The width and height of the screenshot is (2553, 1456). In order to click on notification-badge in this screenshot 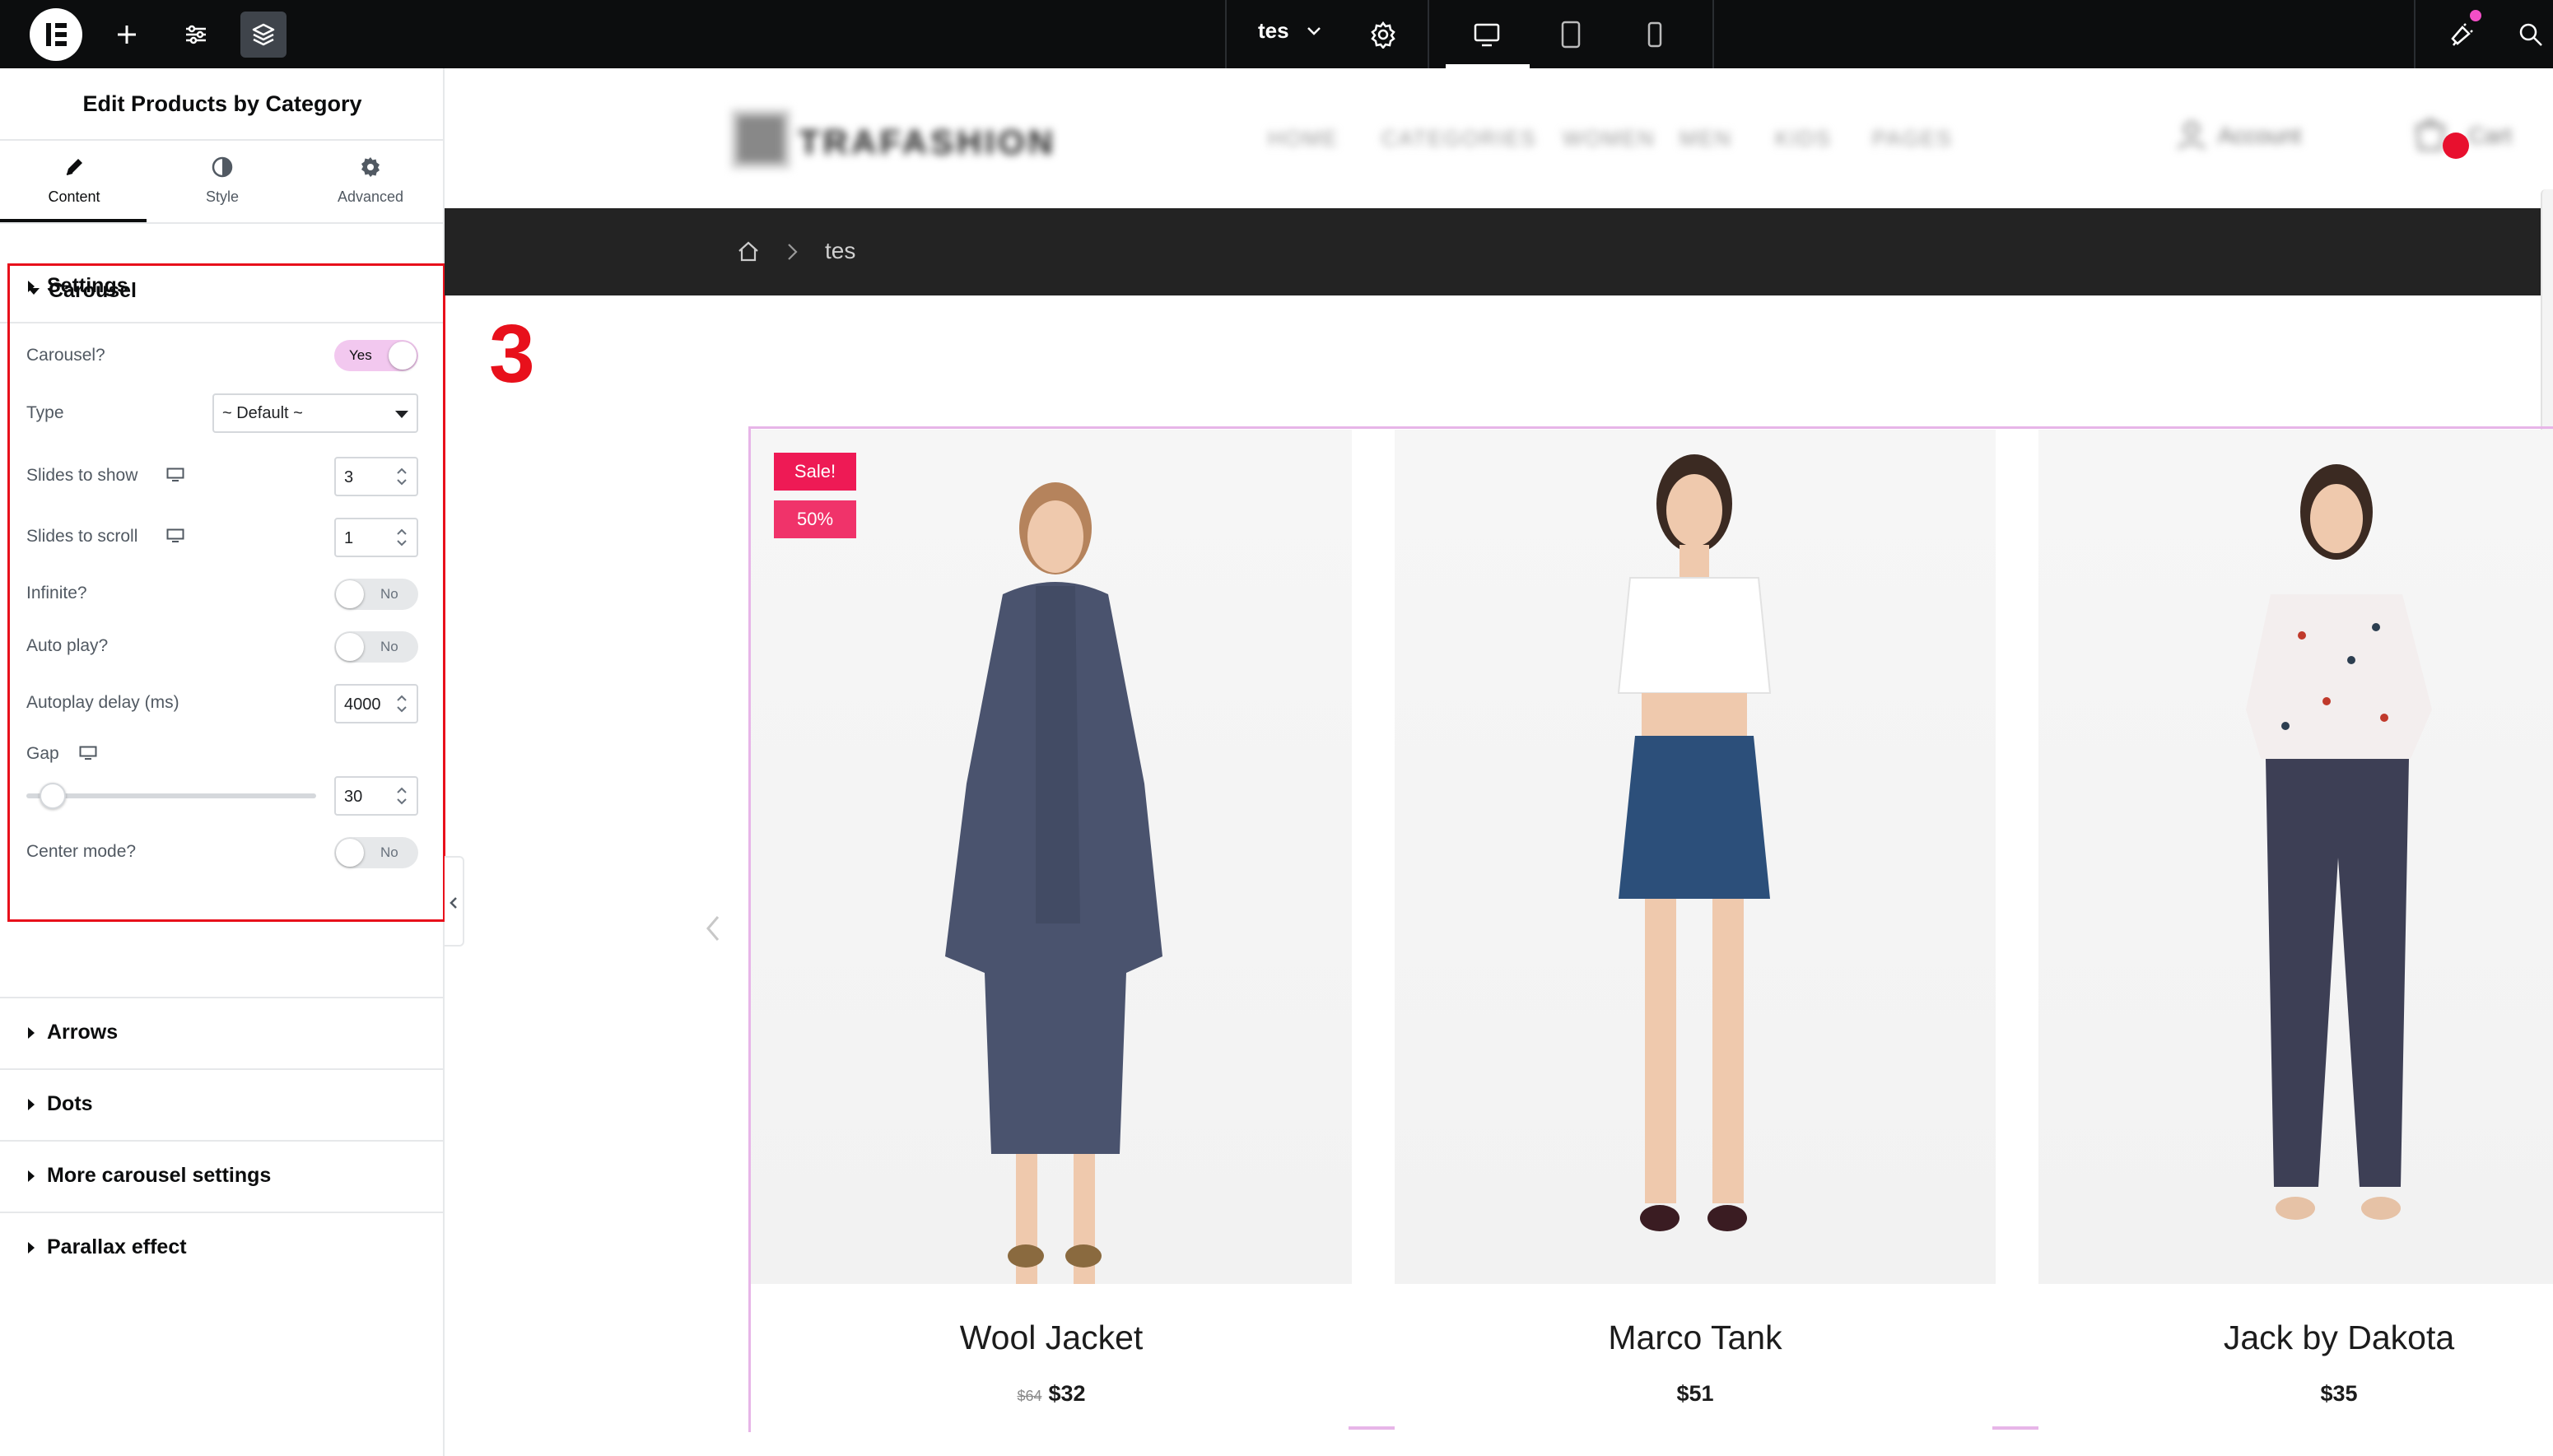, I will do `click(2475, 15)`.